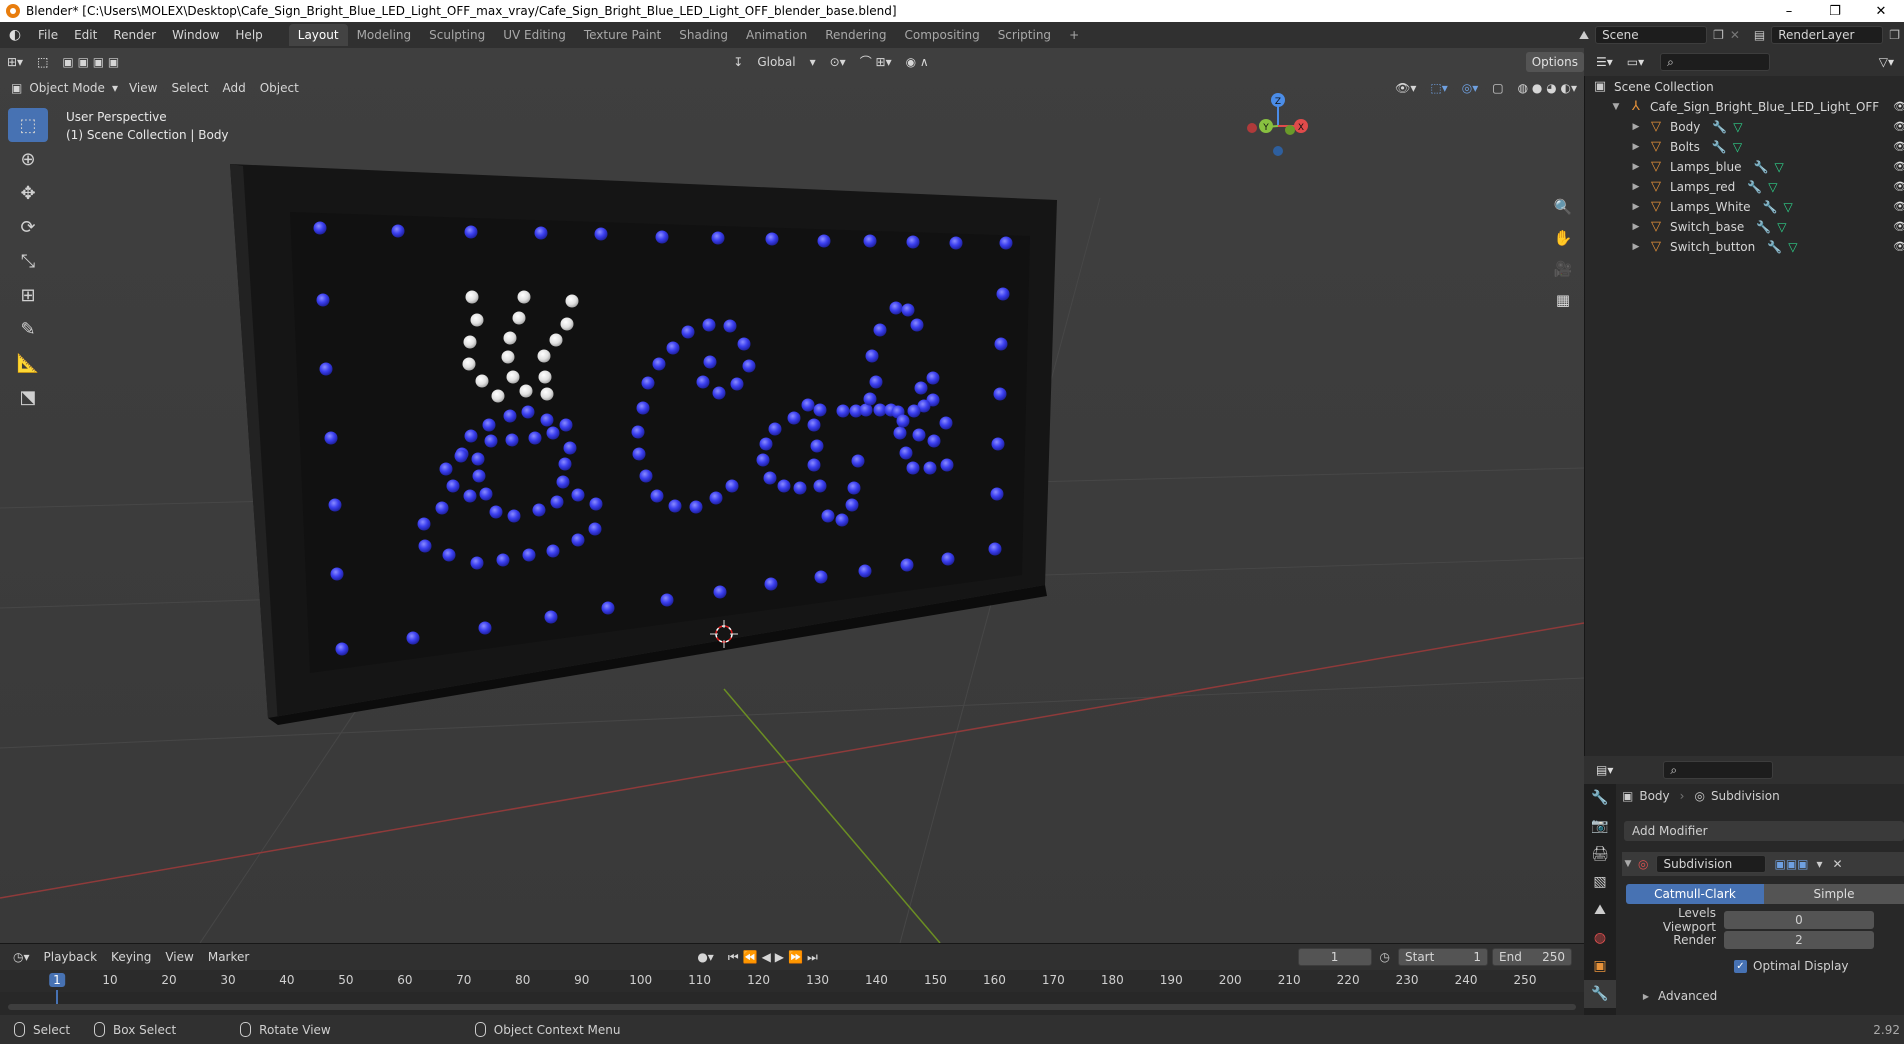  Describe the element at coordinates (838, 62) in the screenshot. I see `pivot-icon: ⊙▾` at that location.